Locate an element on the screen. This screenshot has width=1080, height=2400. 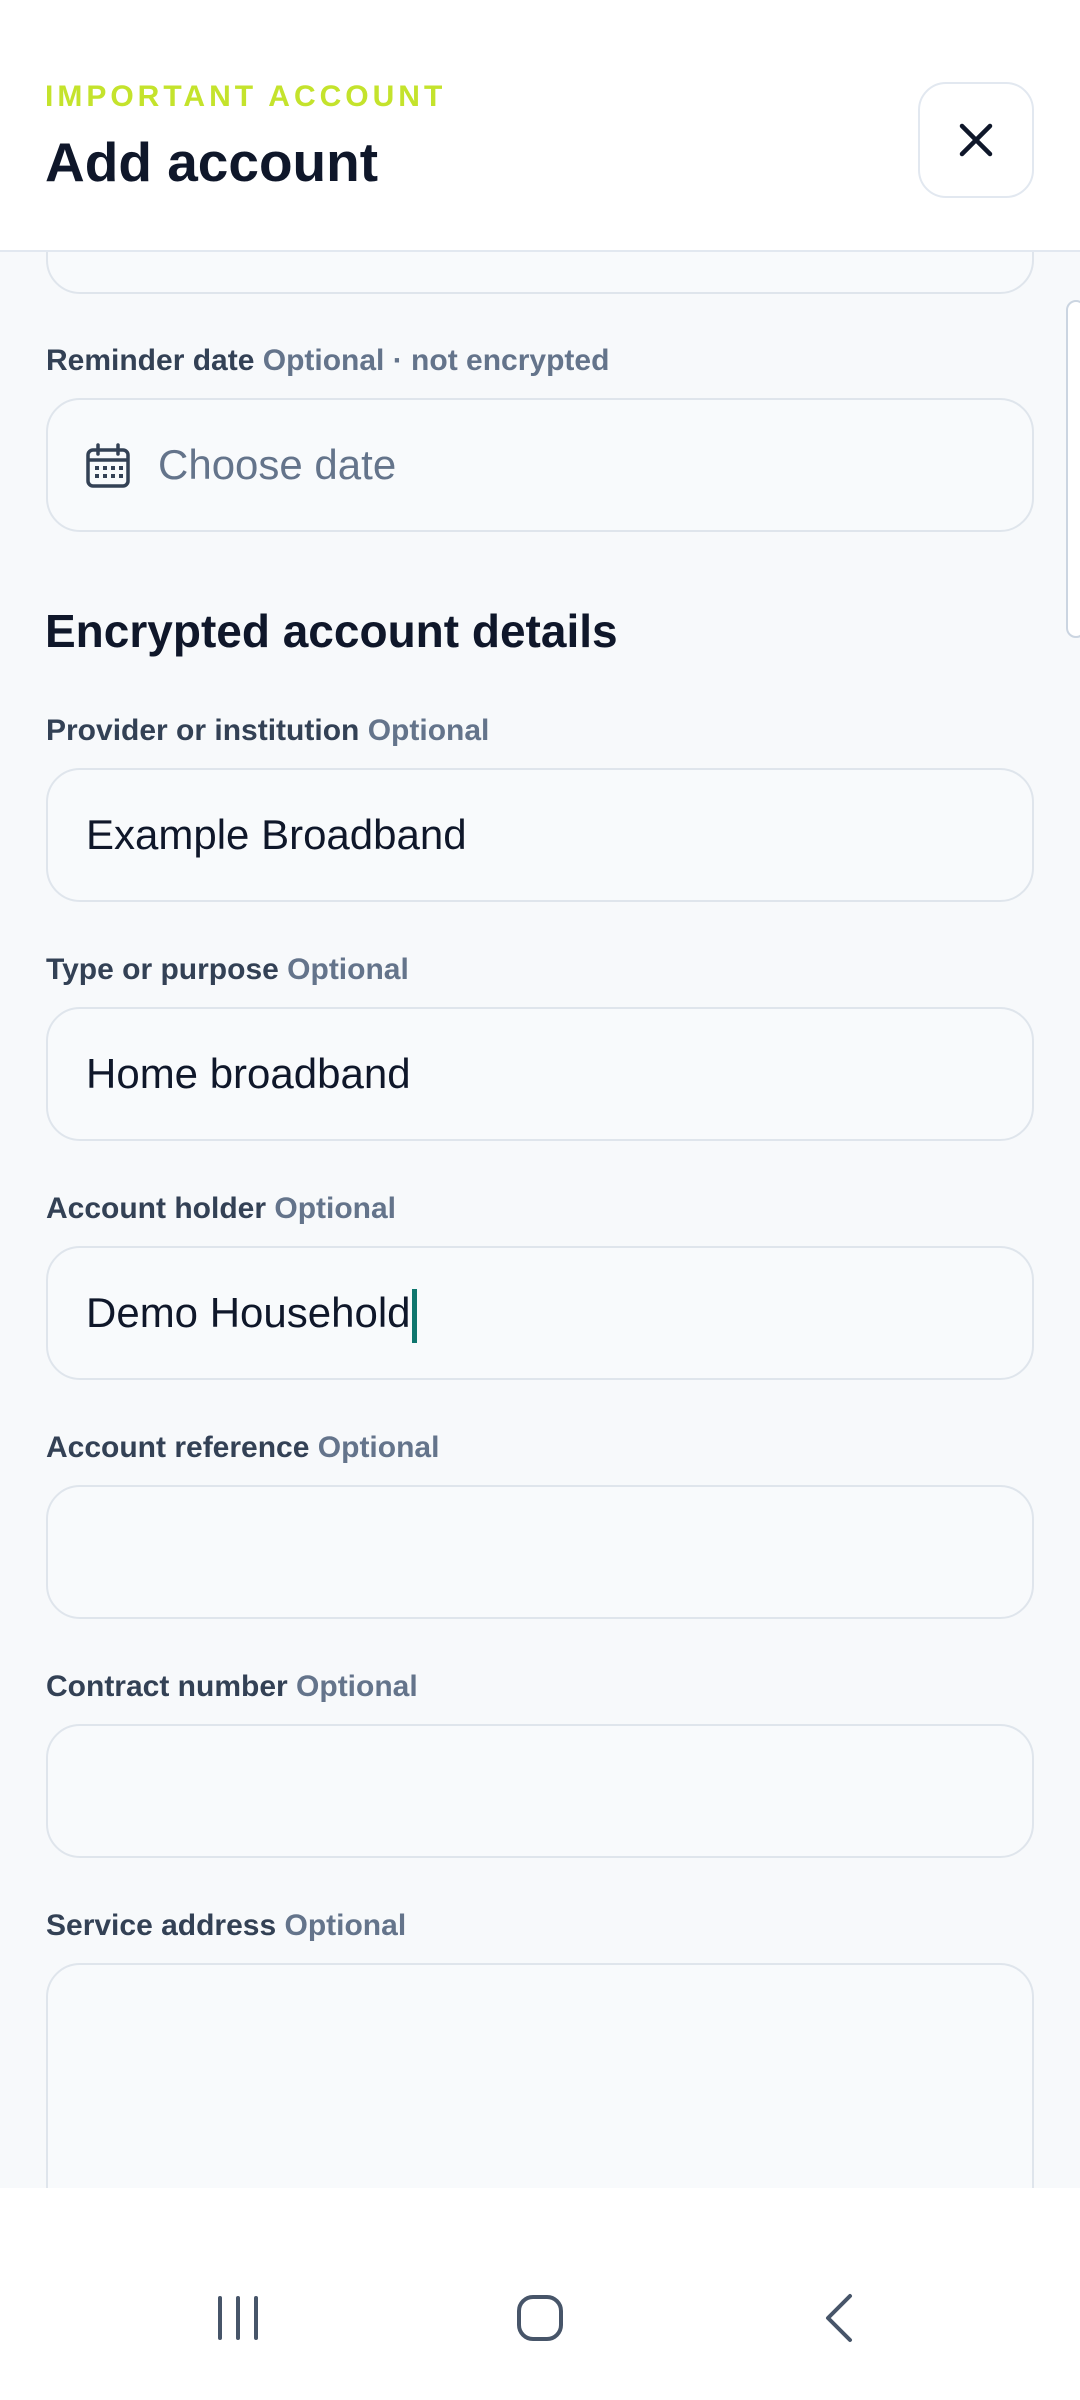
holder-value-wrap: Demo Household is located at coordinates (251, 1313).